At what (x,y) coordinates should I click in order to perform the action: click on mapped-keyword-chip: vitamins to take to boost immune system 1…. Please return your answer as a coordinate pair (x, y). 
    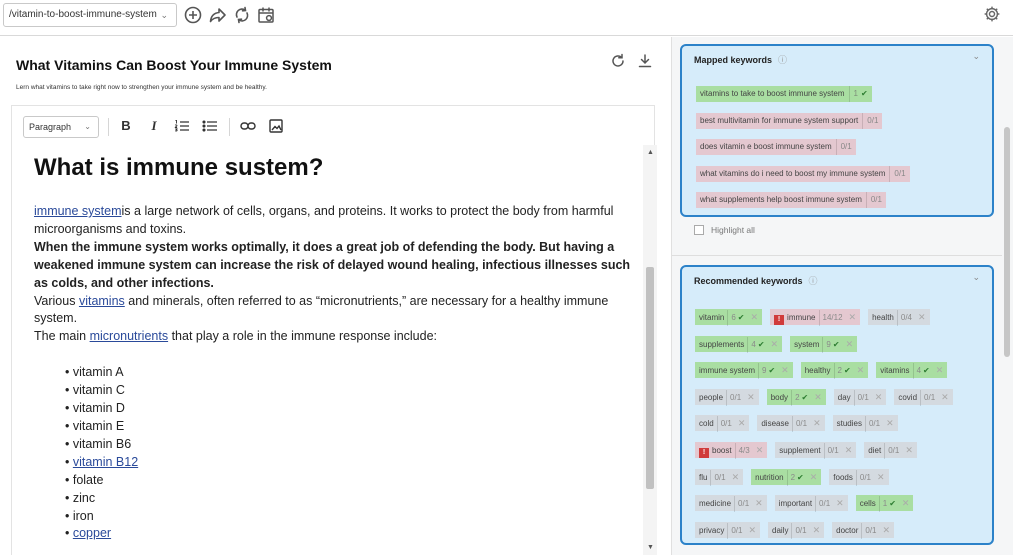
    Looking at the image, I should click on (784, 94).